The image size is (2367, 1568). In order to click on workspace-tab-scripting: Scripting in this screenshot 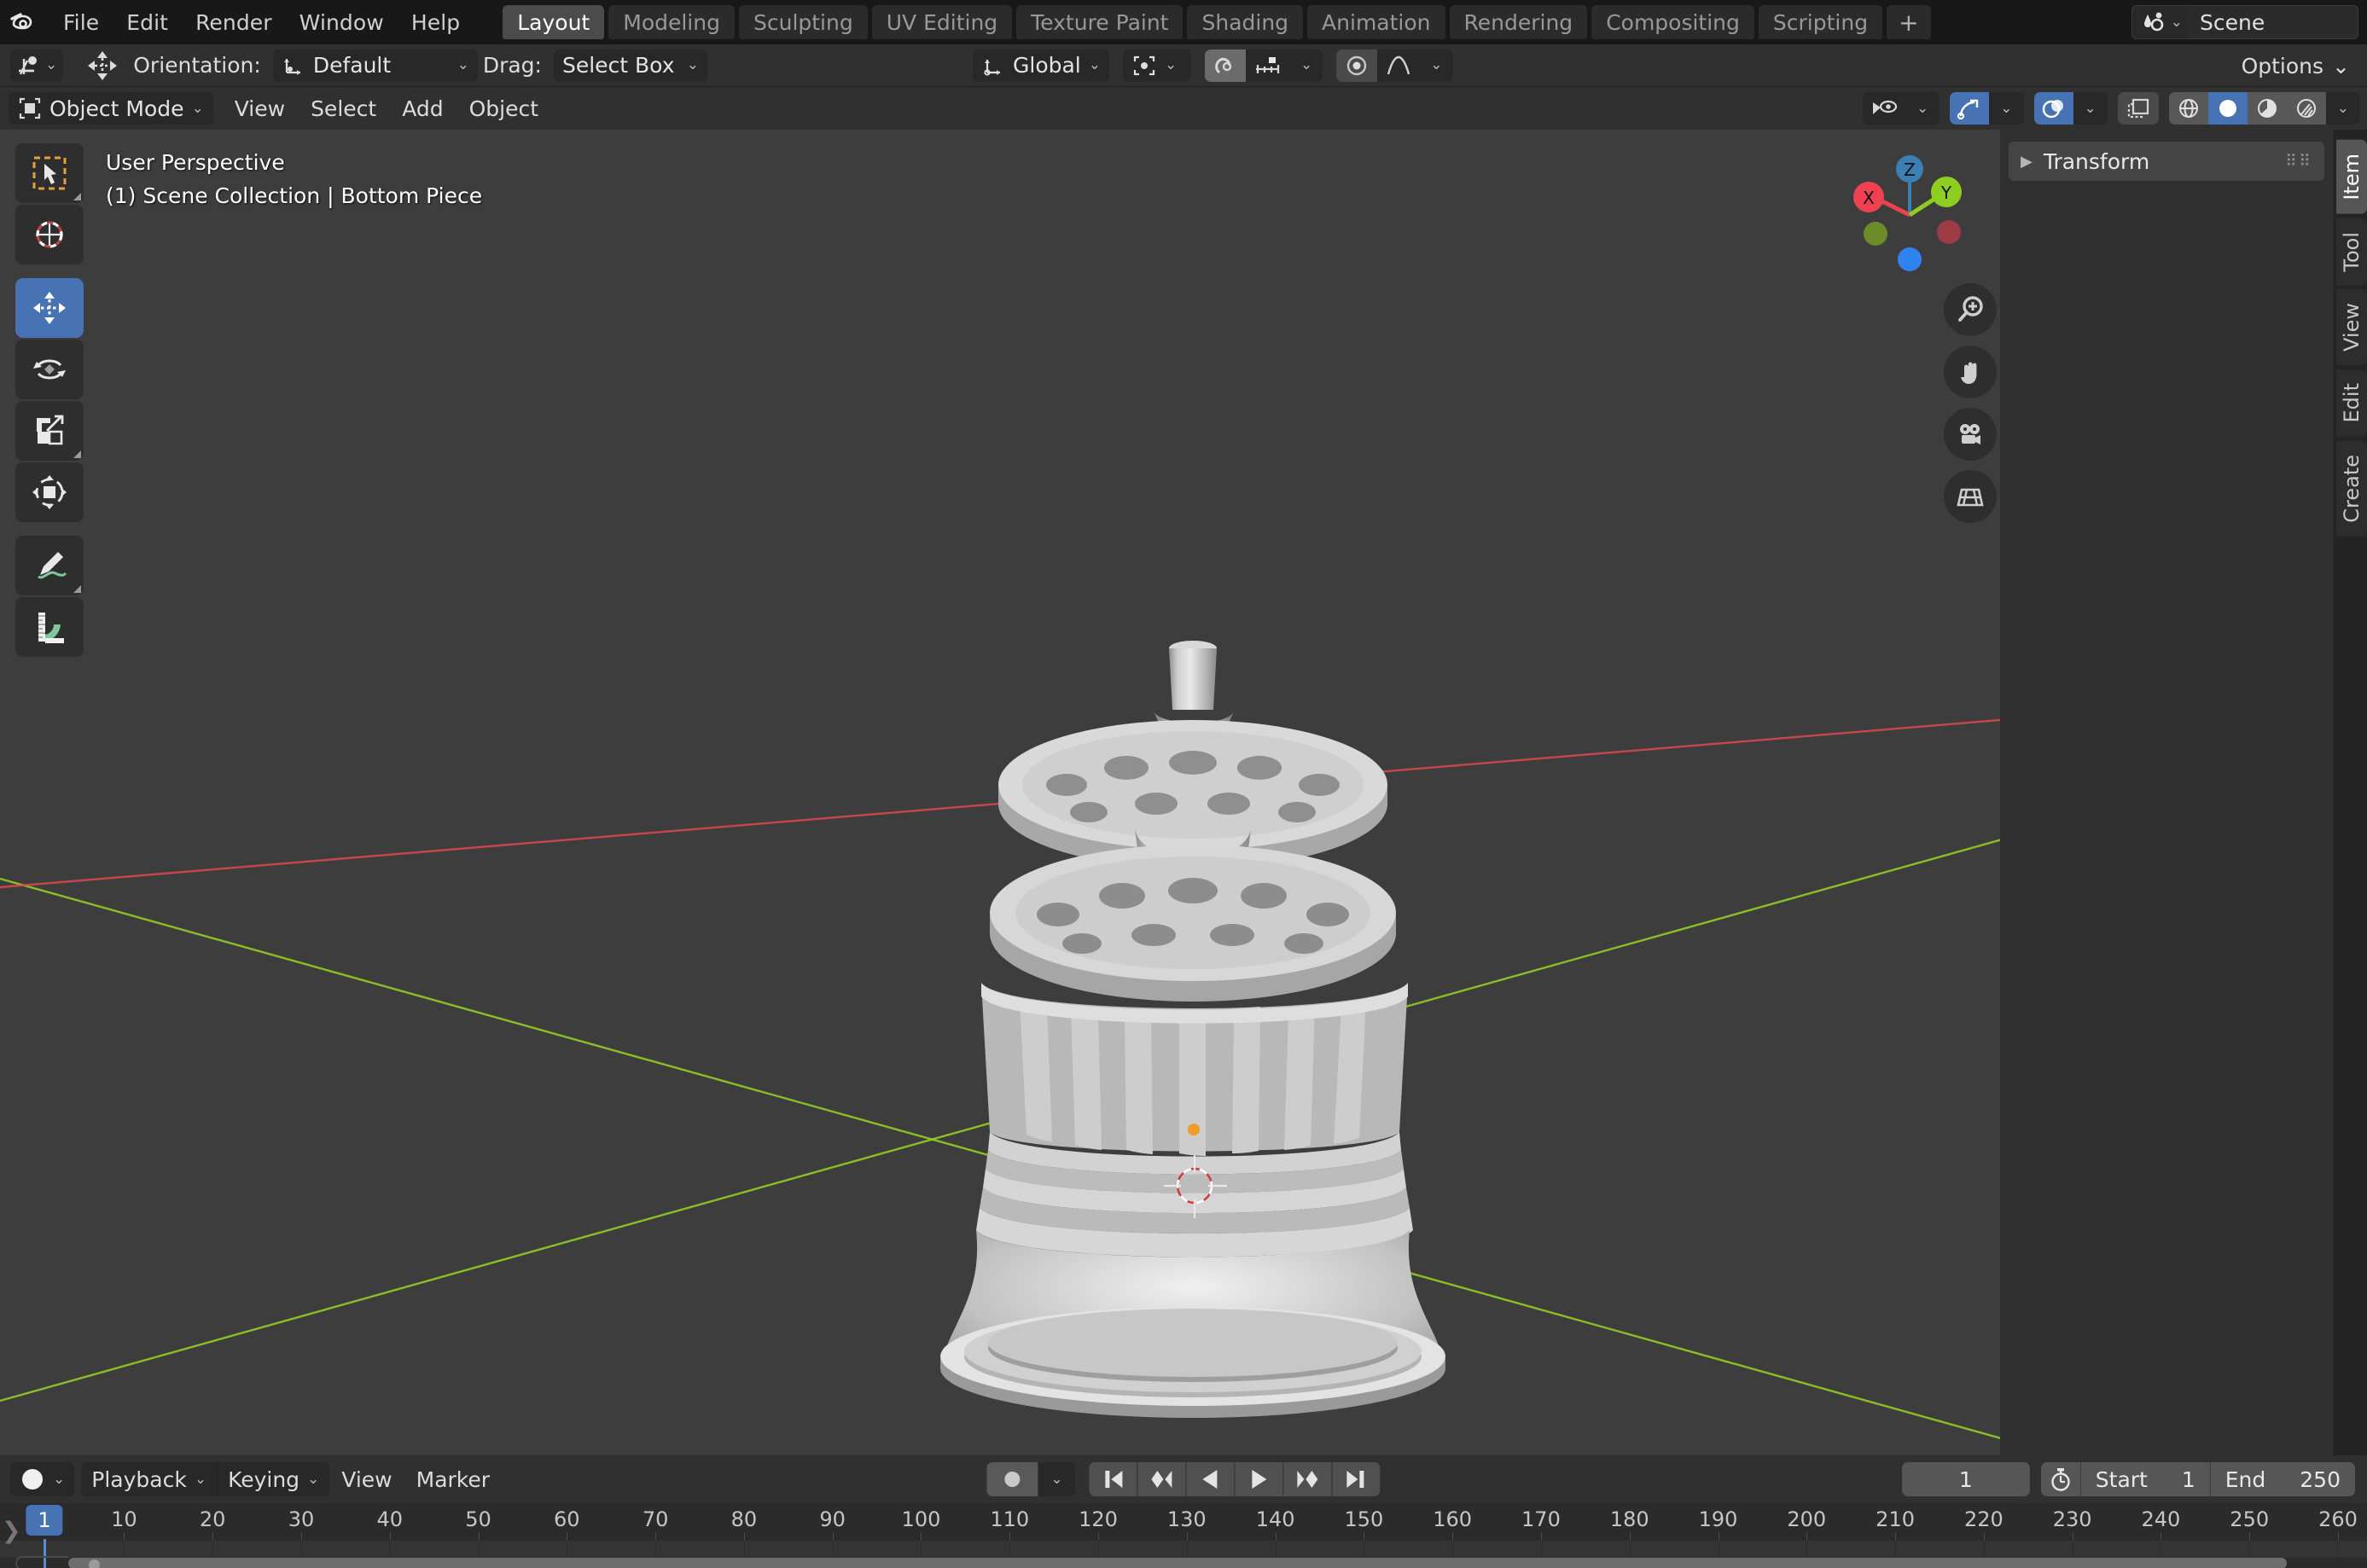, I will do `click(1820, 22)`.